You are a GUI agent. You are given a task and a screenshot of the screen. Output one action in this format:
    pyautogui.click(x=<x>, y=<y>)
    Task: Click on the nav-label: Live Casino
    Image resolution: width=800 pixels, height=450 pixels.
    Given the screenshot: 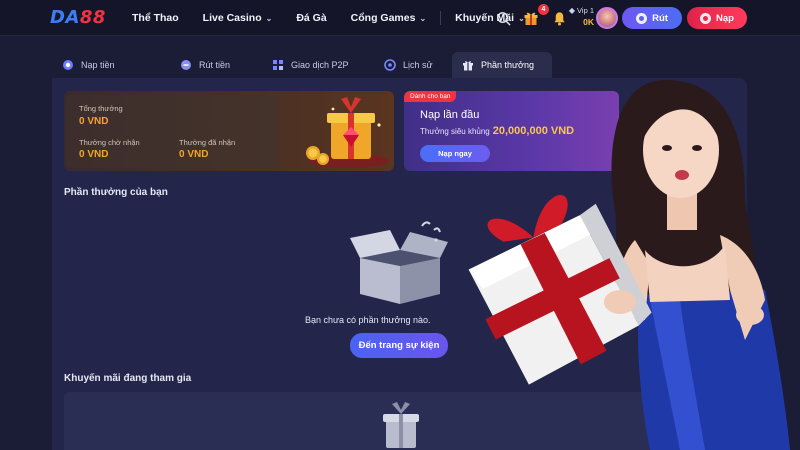 What is the action you would take?
    pyautogui.click(x=232, y=18)
    